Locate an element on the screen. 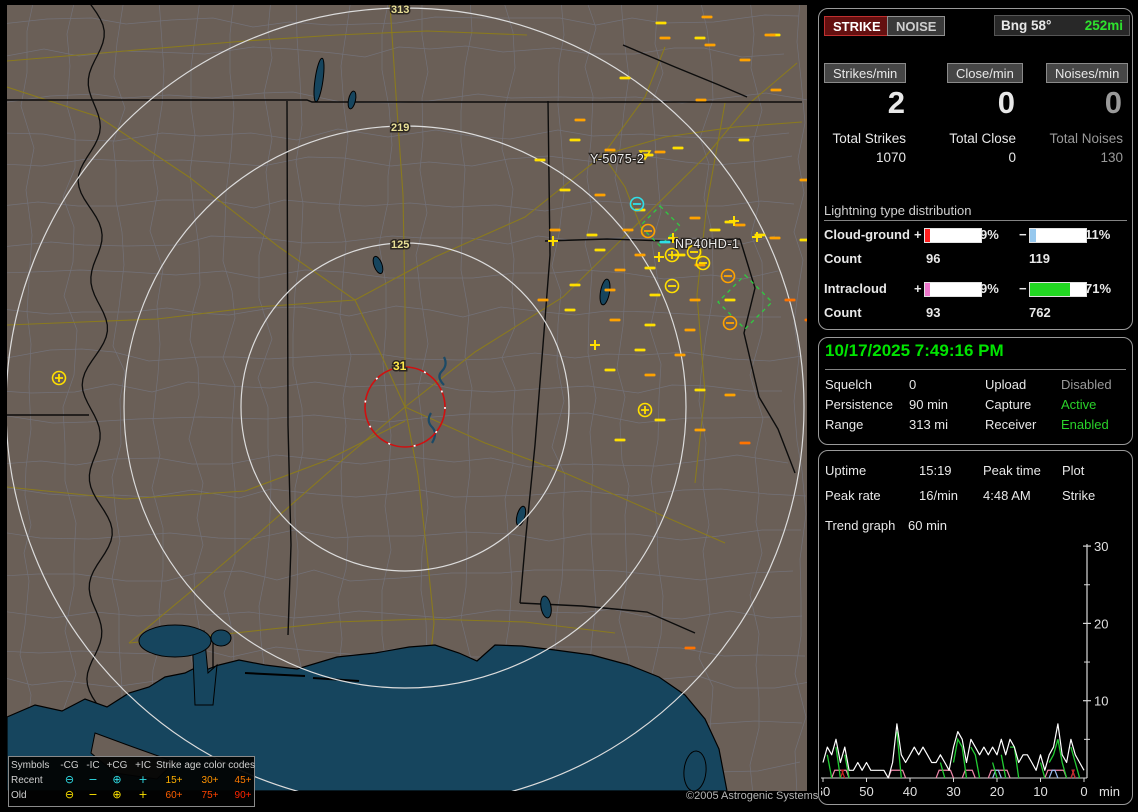 Image resolution: width=1138 pixels, height=812 pixels. noises-per-min-value: 0 is located at coordinates (1113, 102).